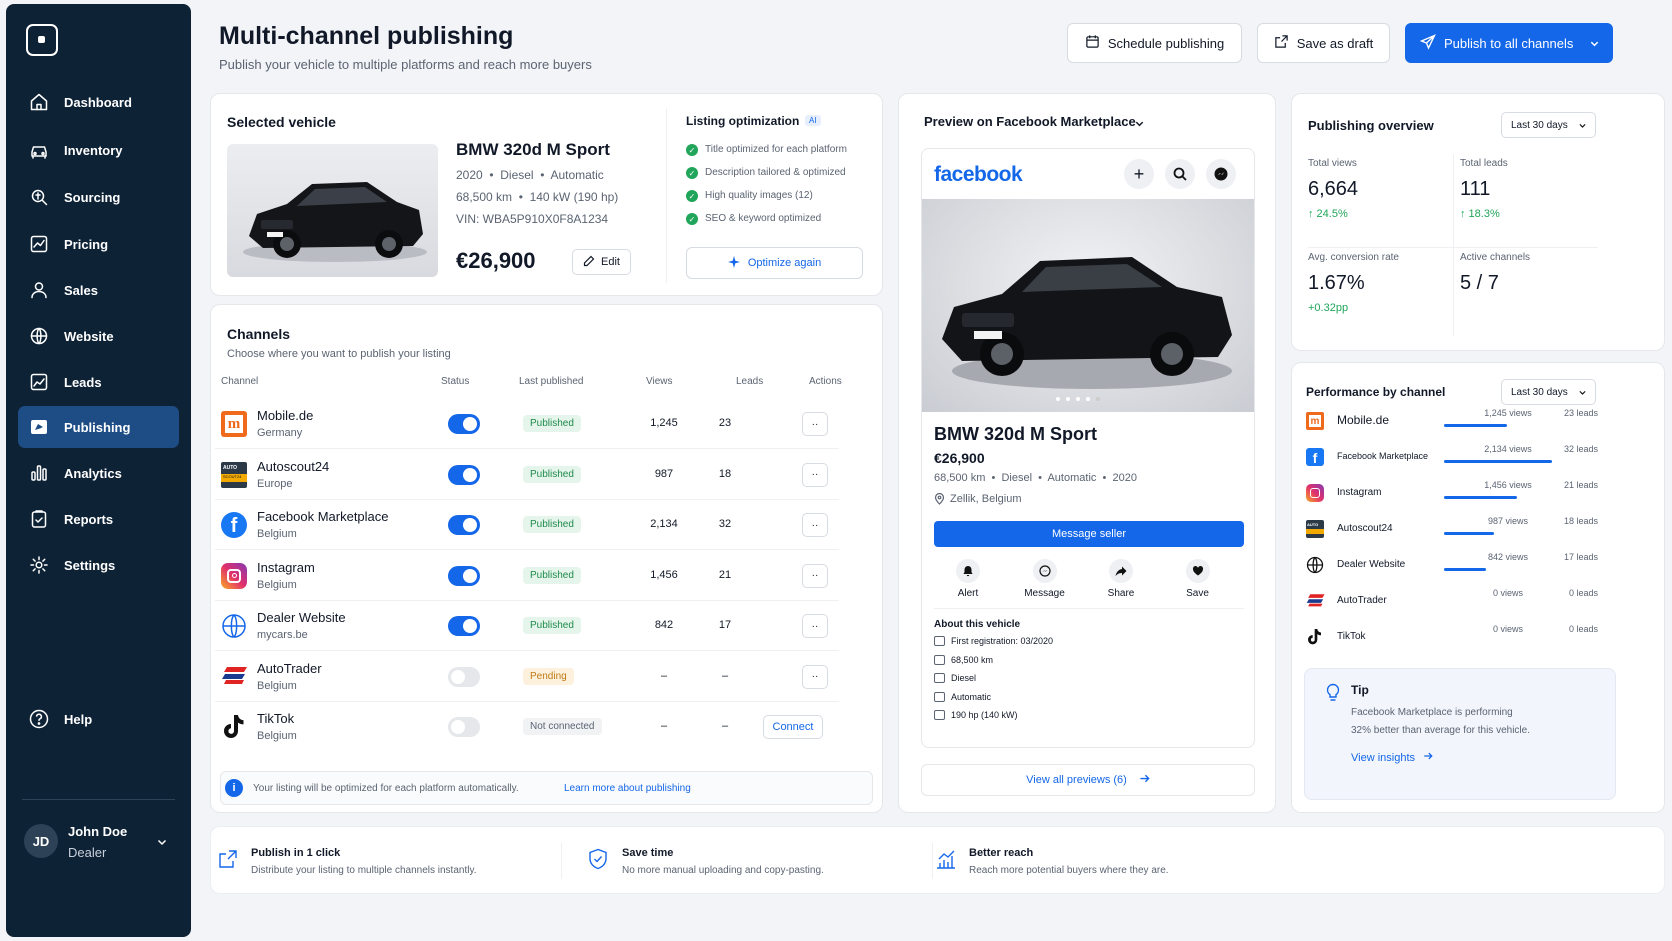 The height and width of the screenshot is (941, 1672). Describe the element at coordinates (1508, 413) in the screenshot. I see `performance-views: 1,245 views` at that location.